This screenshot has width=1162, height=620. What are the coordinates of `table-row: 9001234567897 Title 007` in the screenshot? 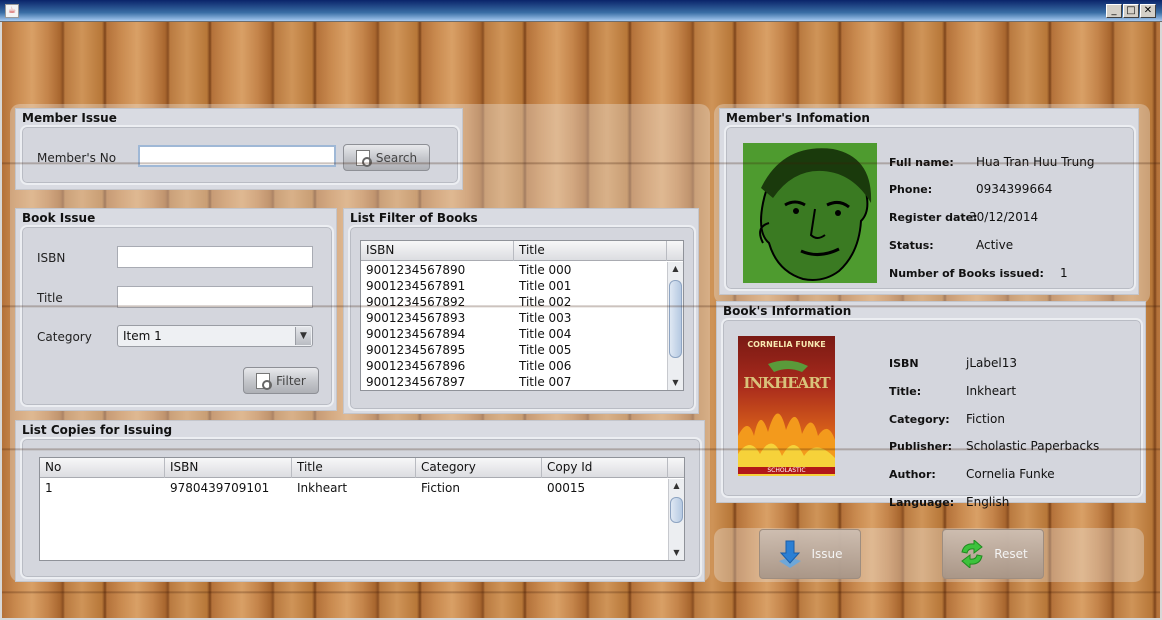 It's located at (514, 382).